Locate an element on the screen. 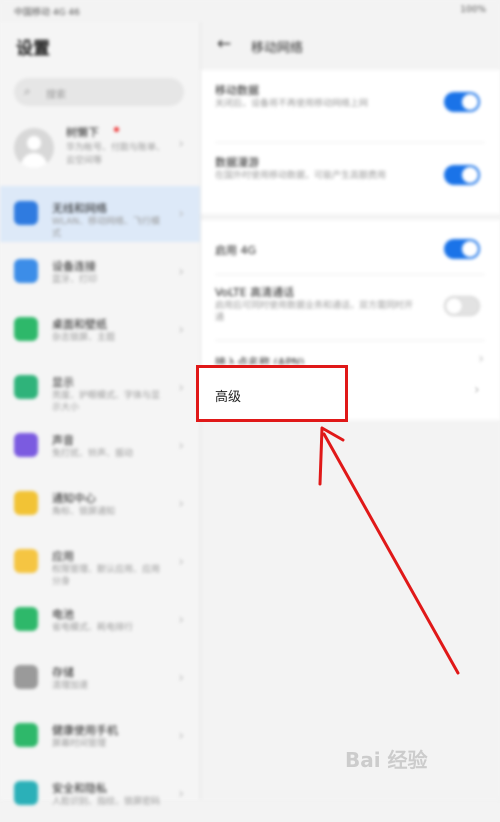  annotation-arrow is located at coordinates (389, 550).